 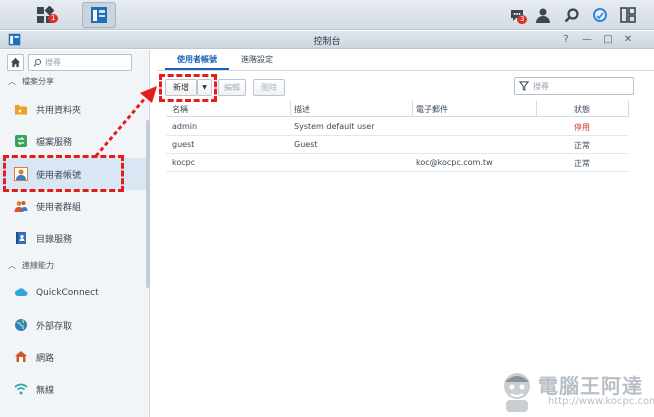 I want to click on watermark: 電腦王阿達 http://www.kocpc.com.tw, so click(x=576, y=391).